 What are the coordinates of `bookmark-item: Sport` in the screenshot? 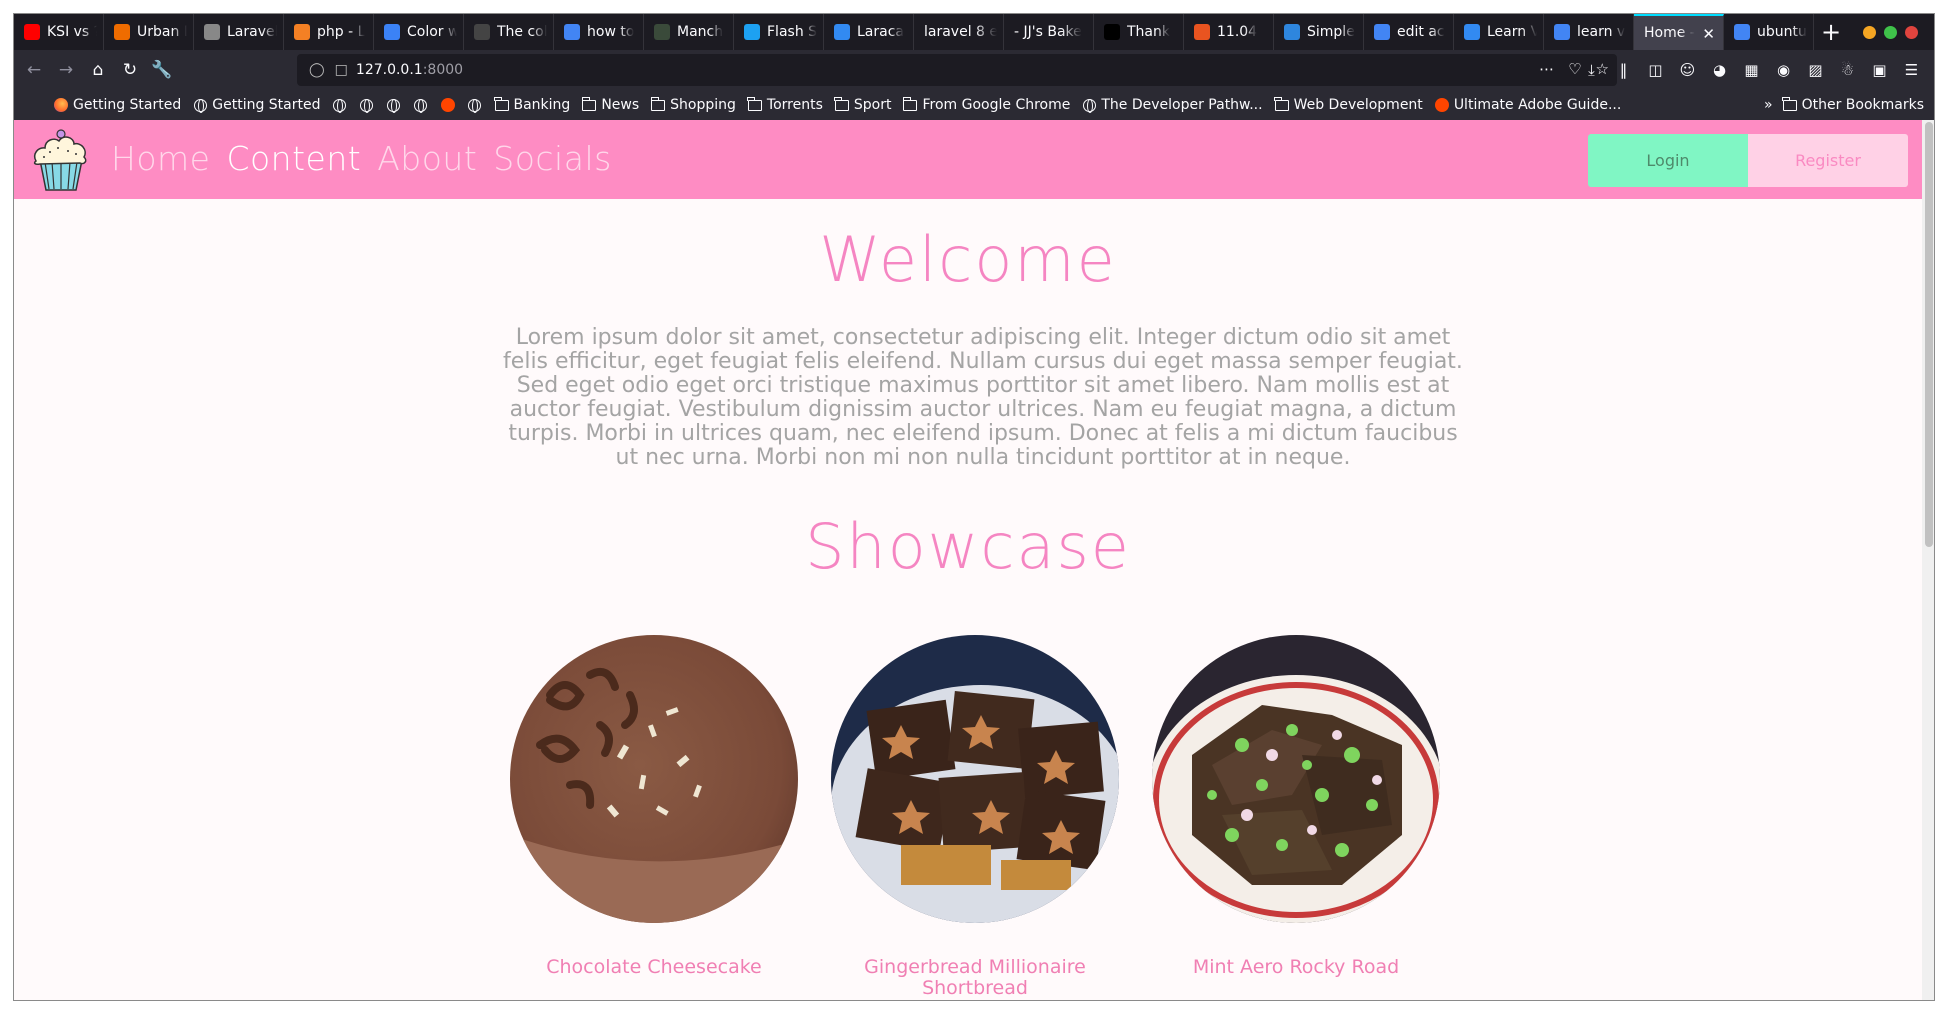 It's located at (863, 104).